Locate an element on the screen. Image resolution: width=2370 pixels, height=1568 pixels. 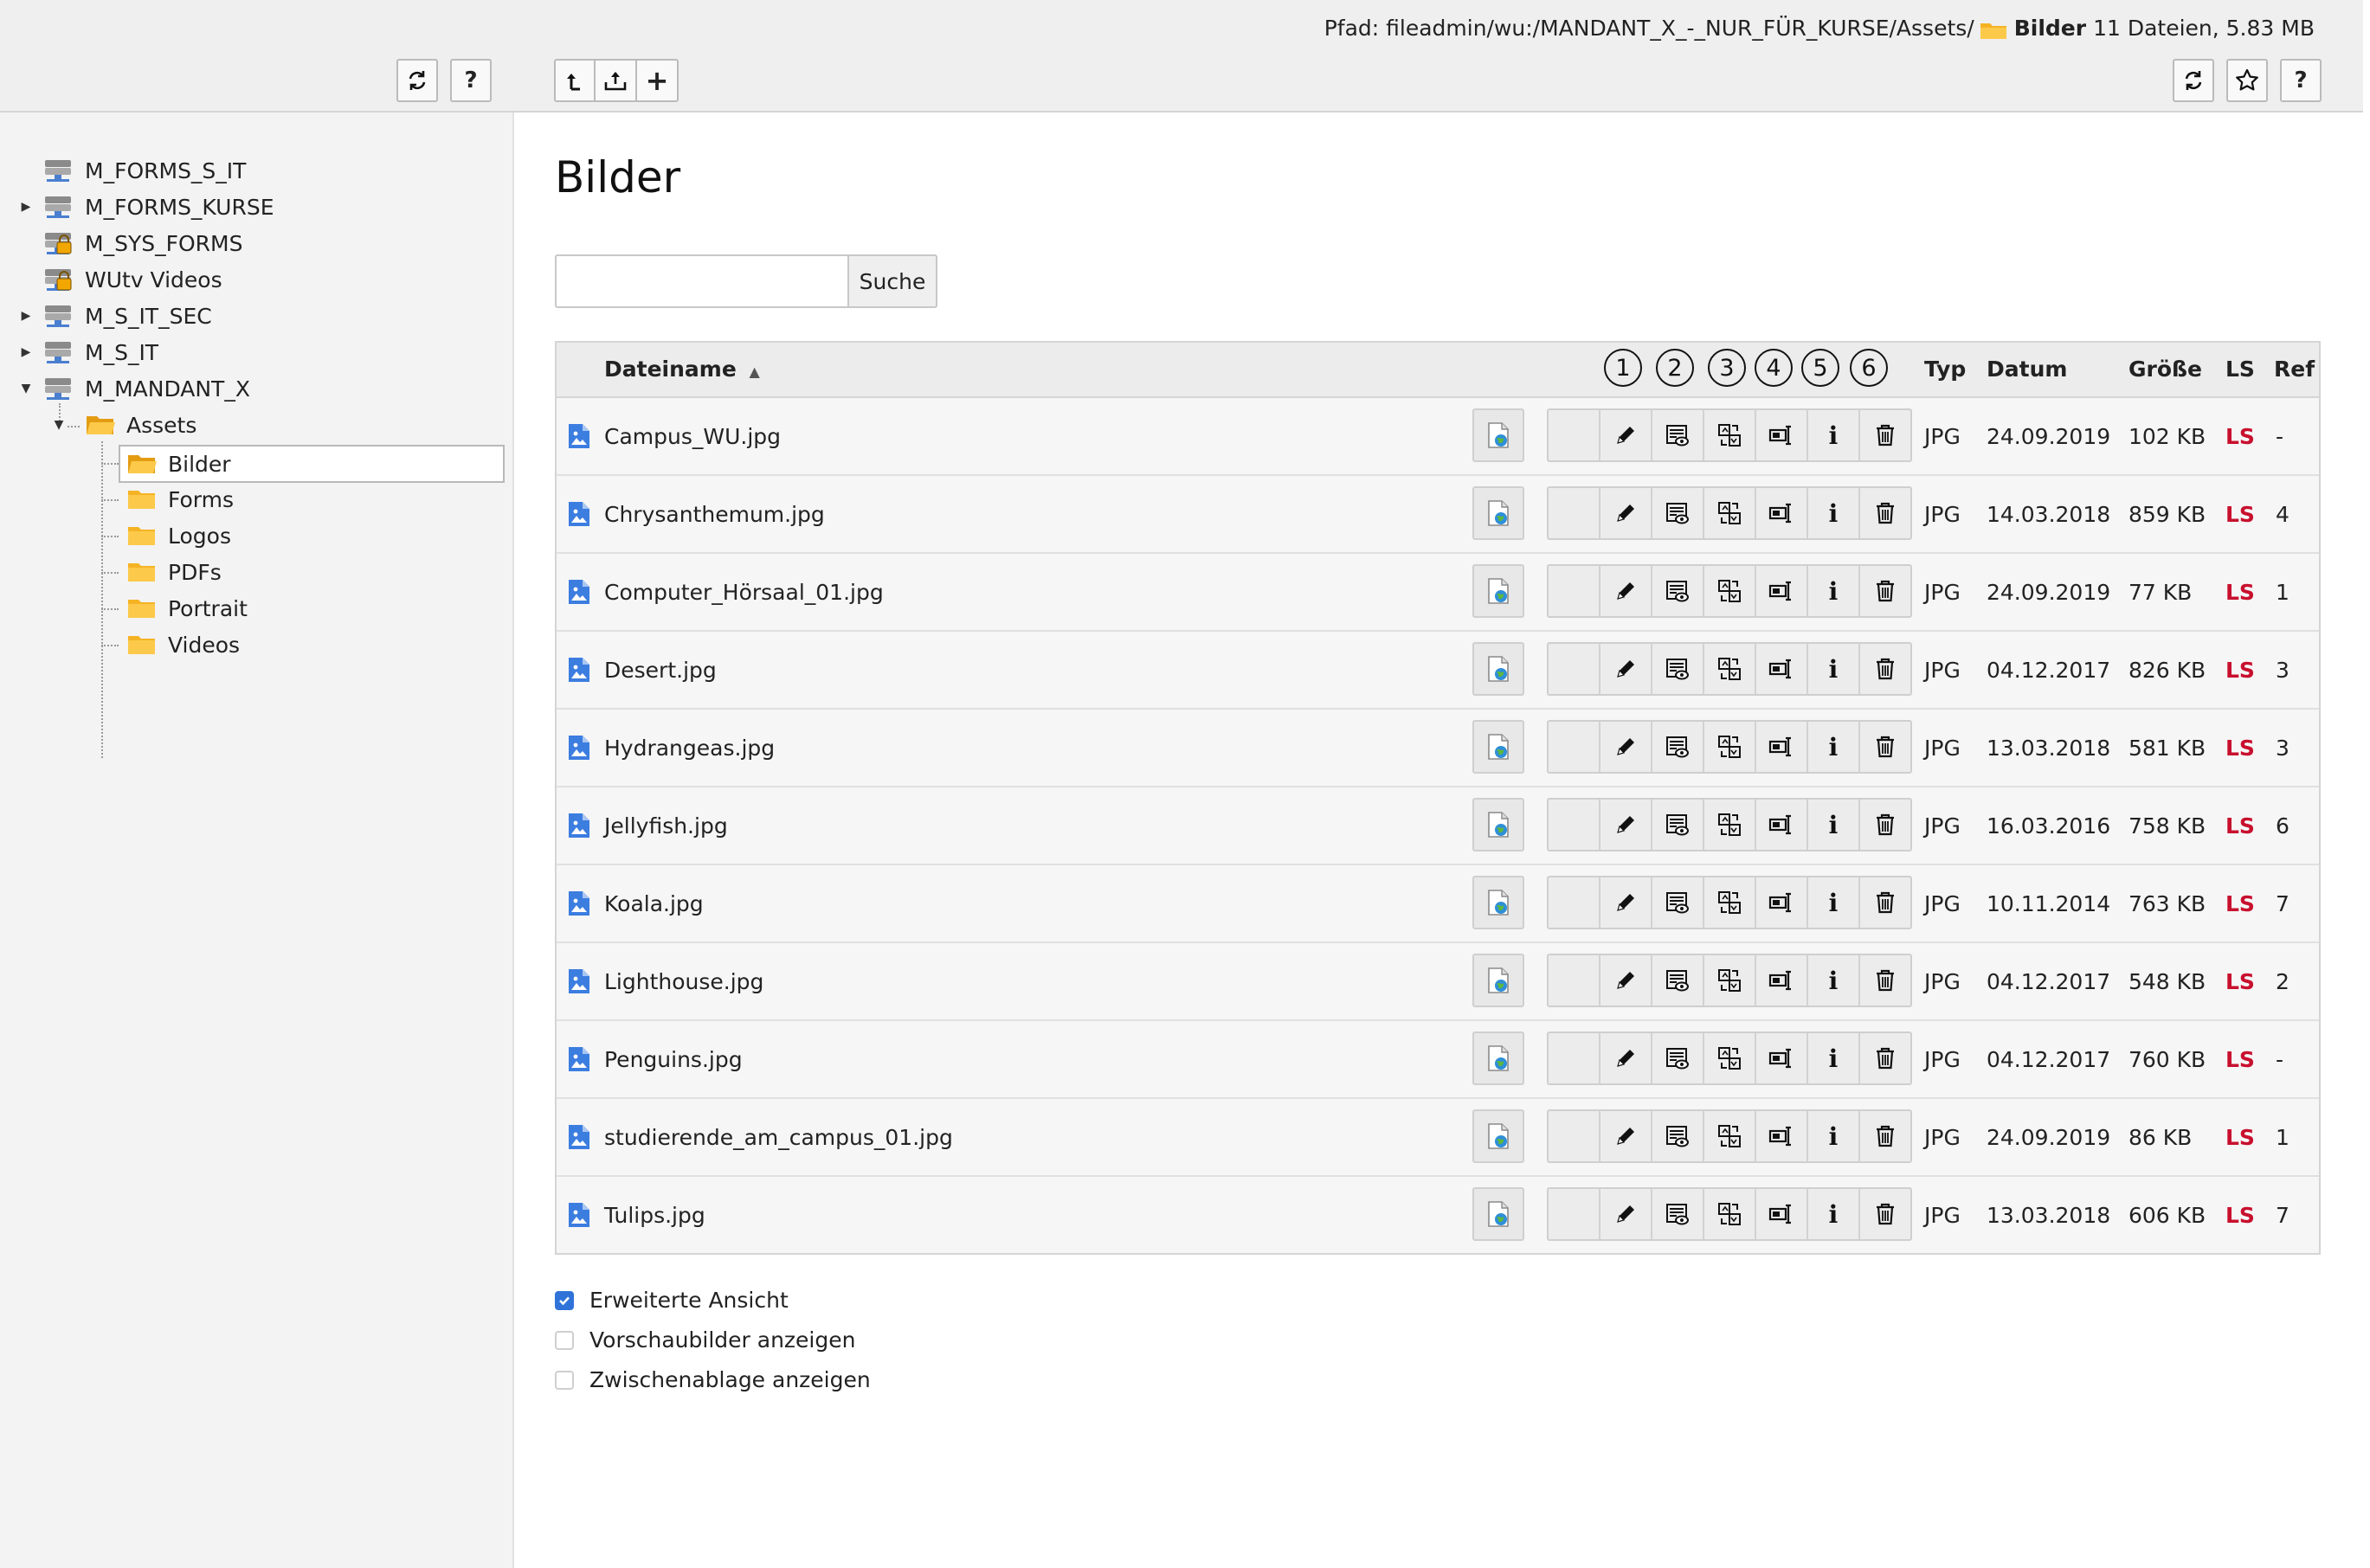
file-name-link: Penguins.jpg is located at coordinates (673, 1059).